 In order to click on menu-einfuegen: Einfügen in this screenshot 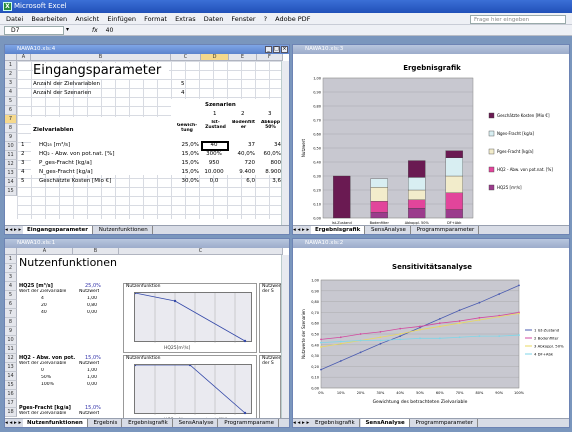, I will do `click(121, 19)`.